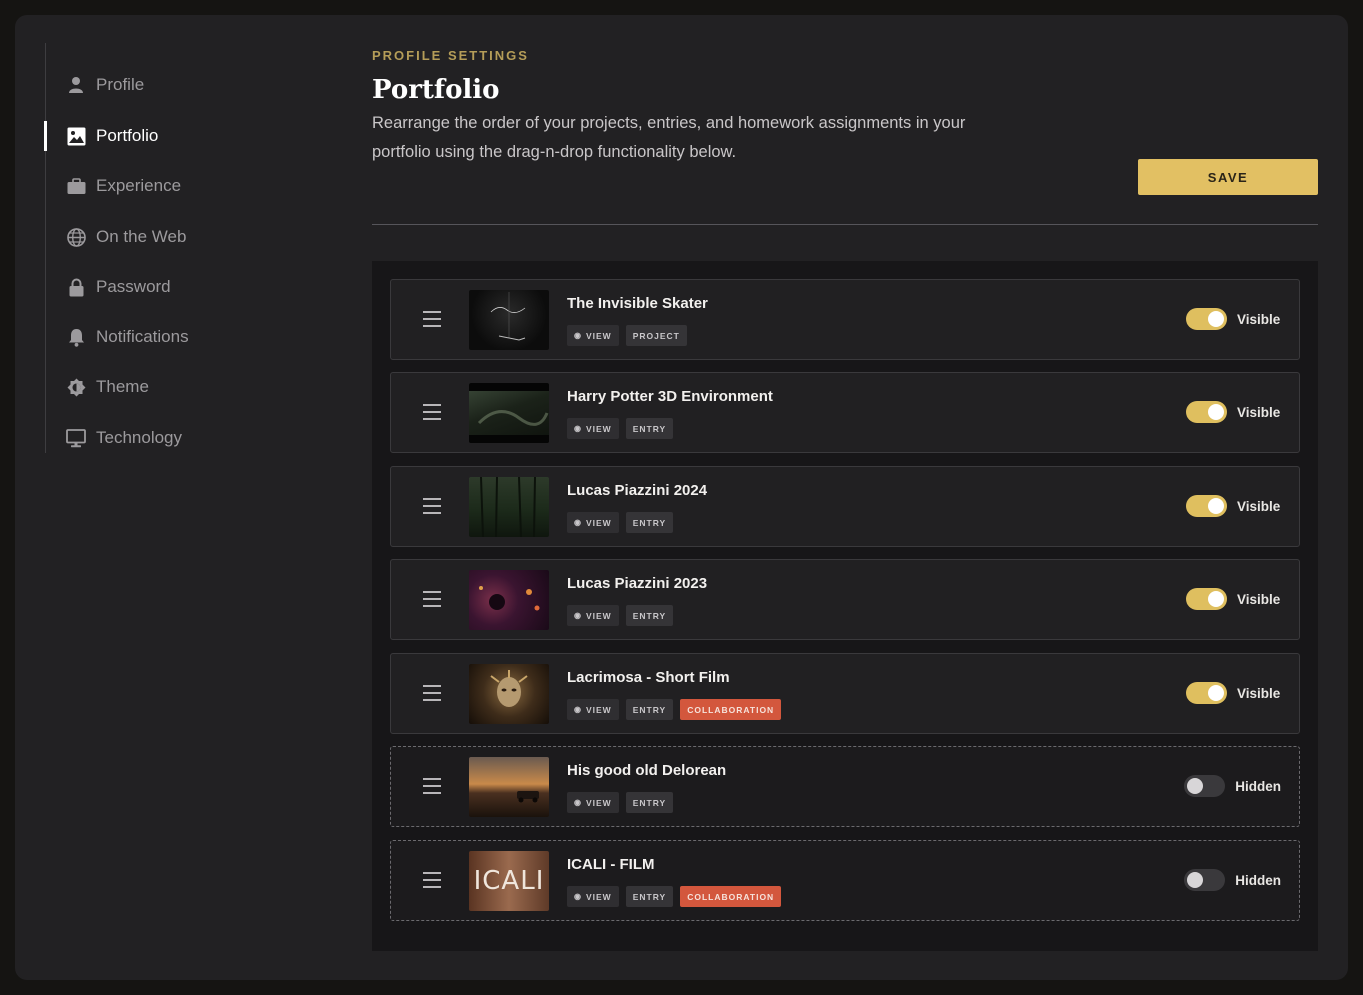 This screenshot has width=1363, height=995. Describe the element at coordinates (637, 490) in the screenshot. I see `item-title: Lucas Piazzini 2024` at that location.